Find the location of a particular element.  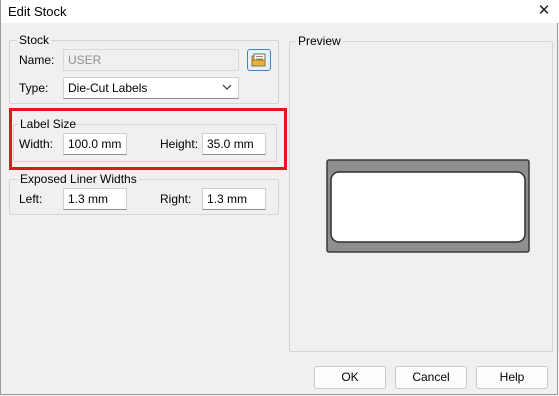

left-field: 1.3 mm is located at coordinates (95, 199).